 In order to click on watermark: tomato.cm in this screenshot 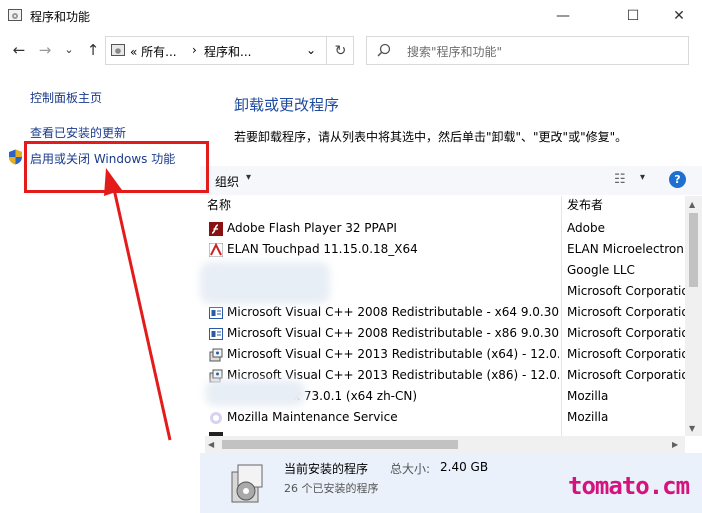, I will do `click(629, 486)`.